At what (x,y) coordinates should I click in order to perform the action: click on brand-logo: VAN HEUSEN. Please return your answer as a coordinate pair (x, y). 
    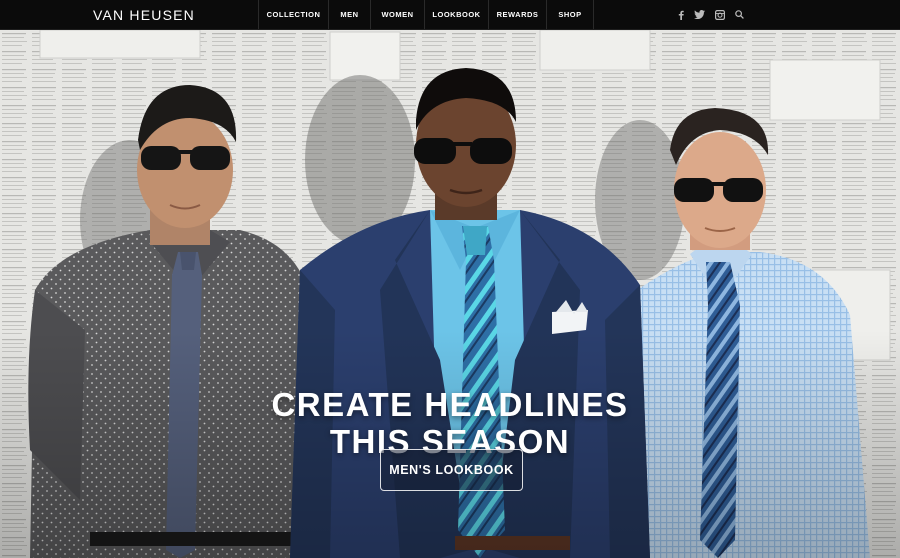
    Looking at the image, I should click on (129, 14).